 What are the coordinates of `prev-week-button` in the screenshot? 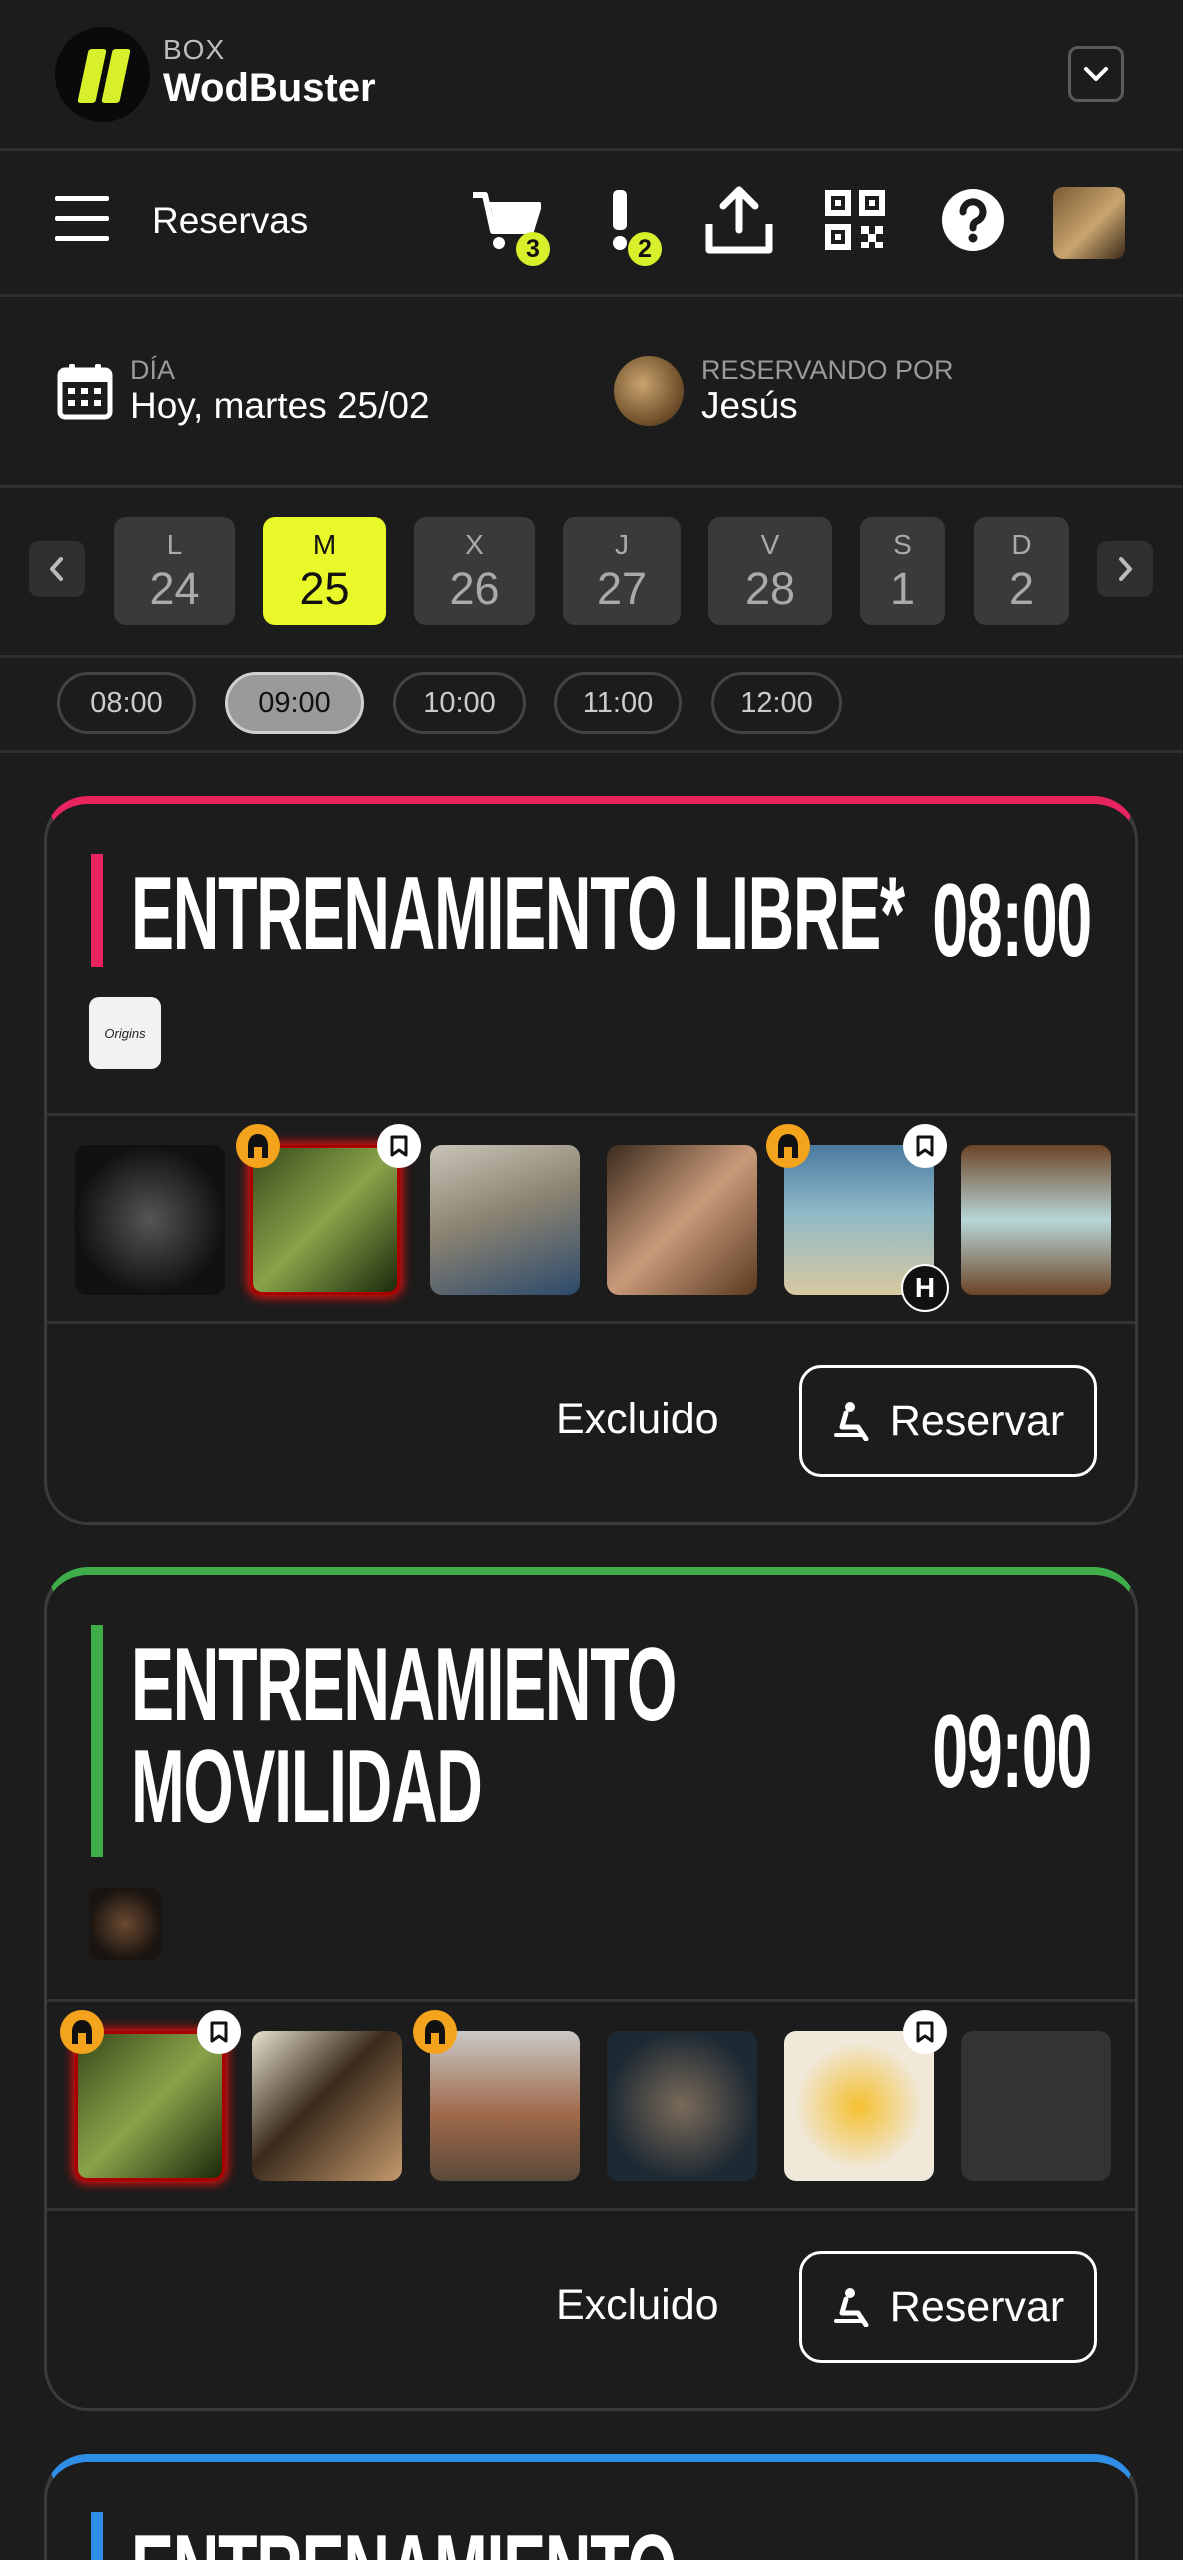 It's located at (57, 569).